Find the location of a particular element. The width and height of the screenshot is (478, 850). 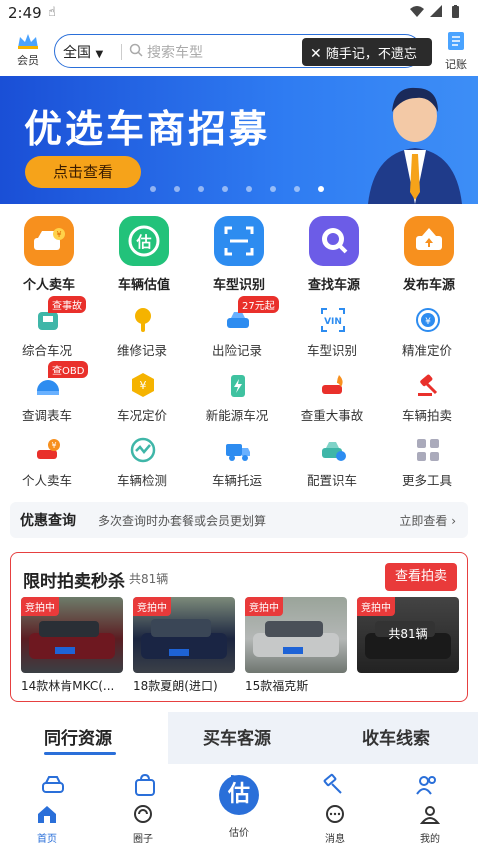

nav-valuation: 估价 is located at coordinates (239, 830).